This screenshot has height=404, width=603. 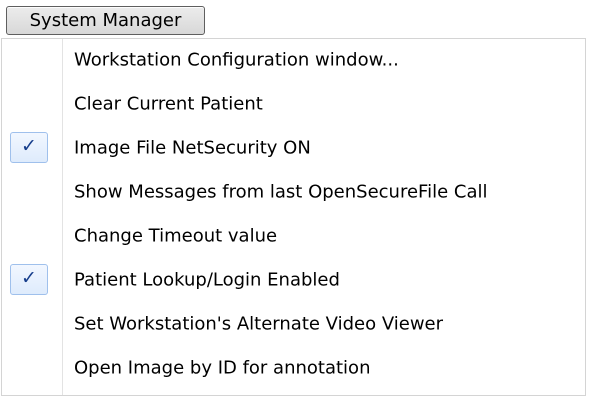 I want to click on system-manager-menu-label: System Manager, so click(x=105, y=20).